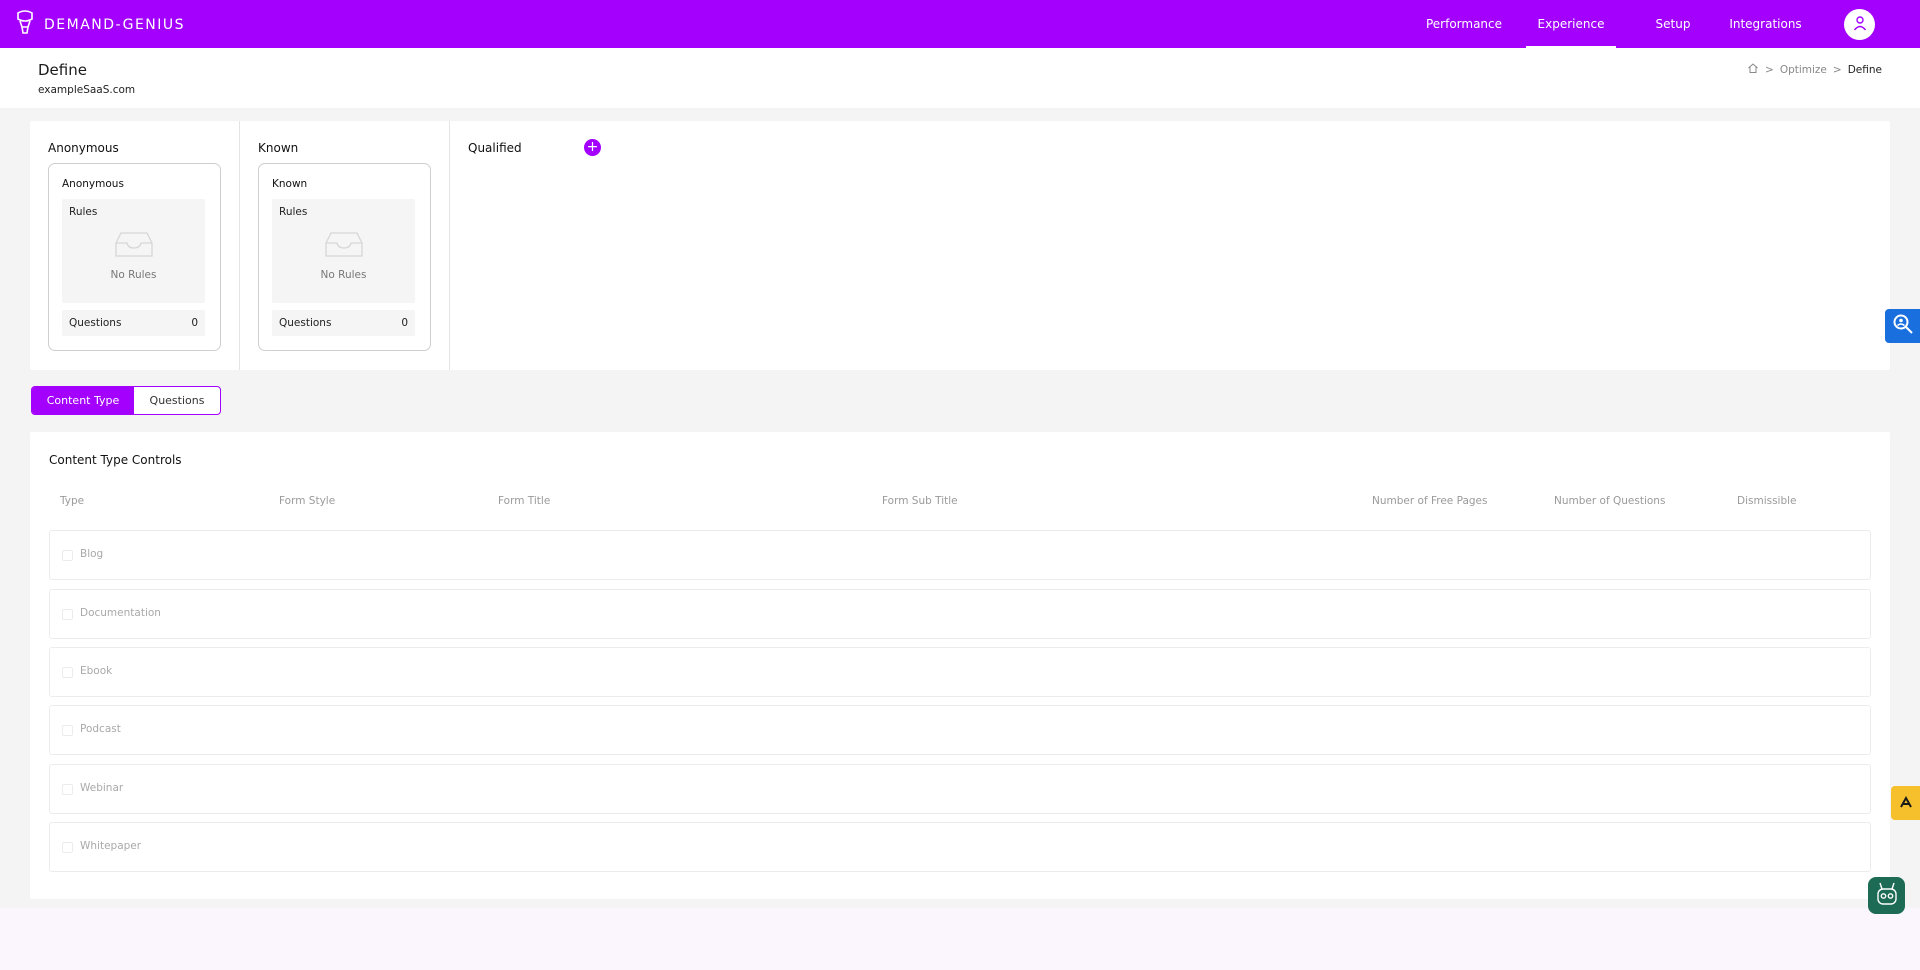 Image resolution: width=1920 pixels, height=970 pixels. I want to click on breadcrumb-optimize: Optimize, so click(1803, 70).